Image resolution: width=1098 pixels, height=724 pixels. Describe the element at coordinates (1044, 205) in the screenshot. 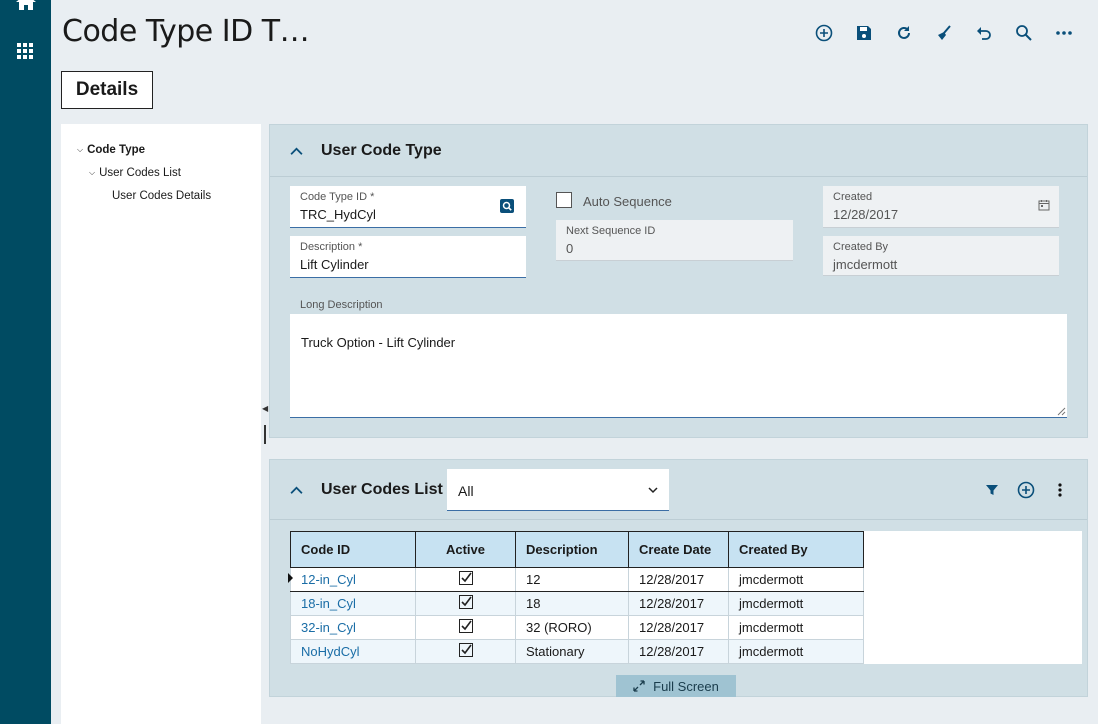

I see `calendar-icon` at that location.